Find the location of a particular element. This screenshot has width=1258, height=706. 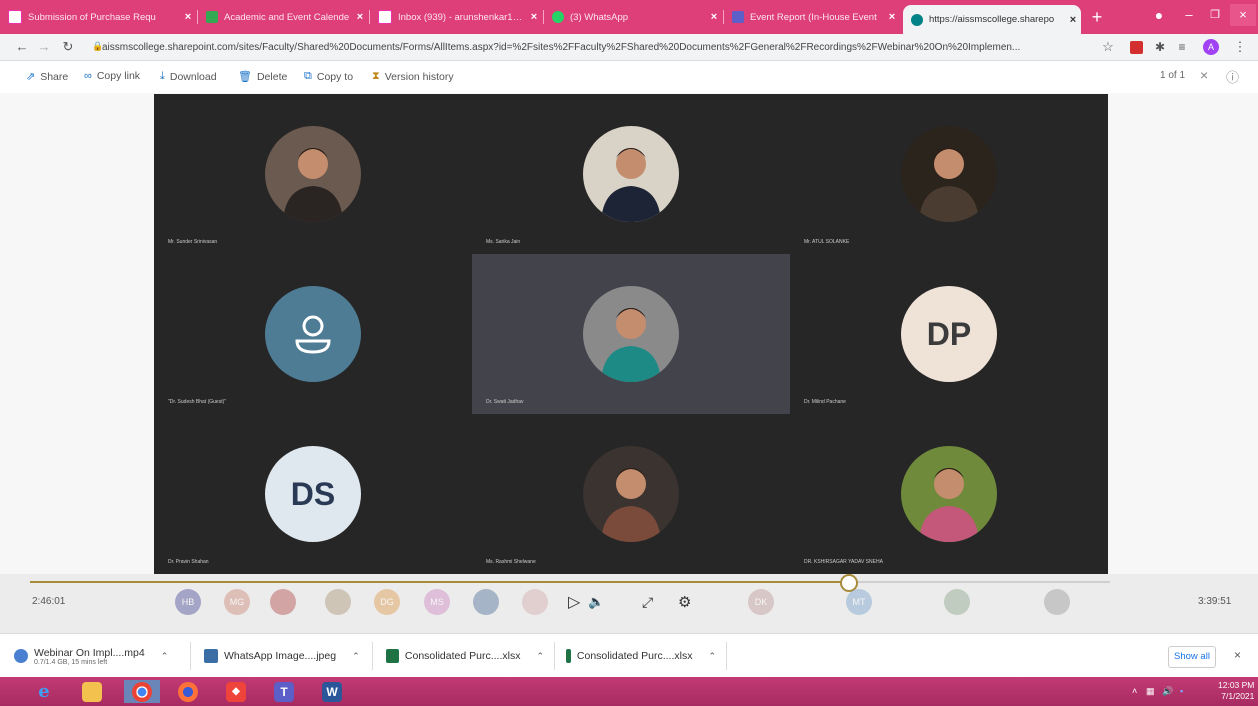

tab-title: Submission of Purchase Requ is located at coordinates (92, 17).